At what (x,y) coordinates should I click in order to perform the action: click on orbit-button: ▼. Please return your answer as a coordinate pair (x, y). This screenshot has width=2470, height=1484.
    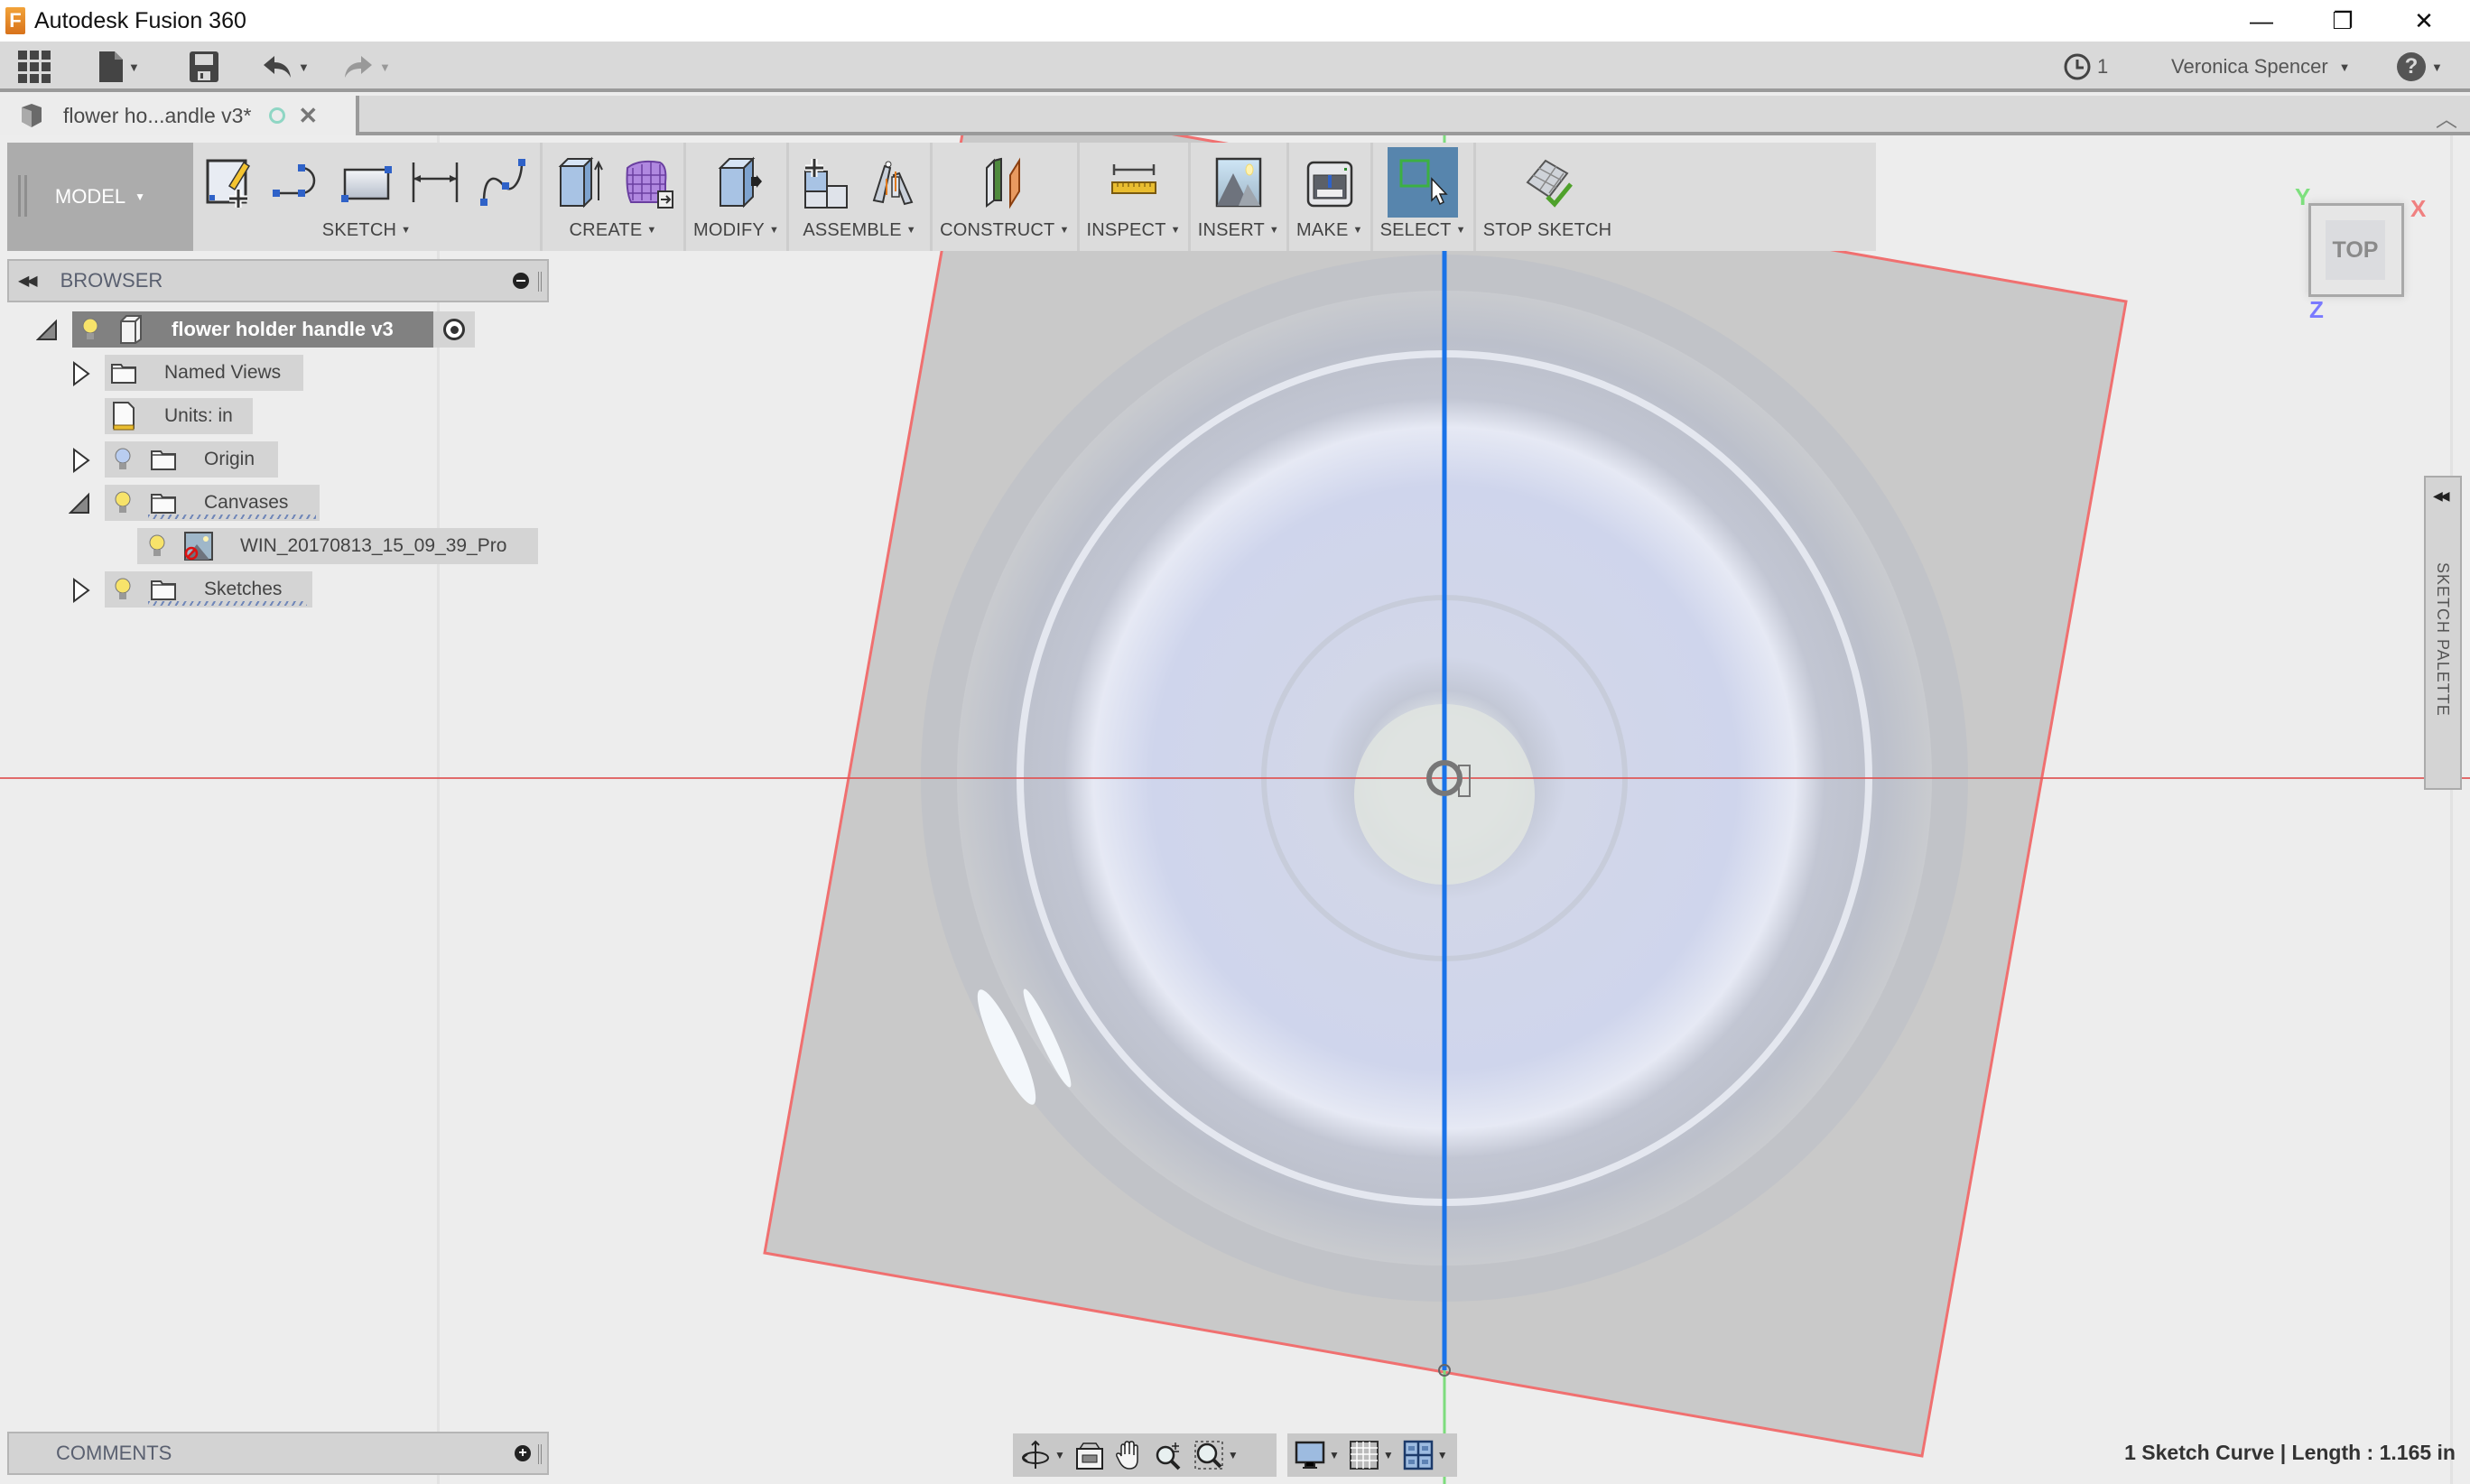
    Looking at the image, I should click on (1043, 1455).